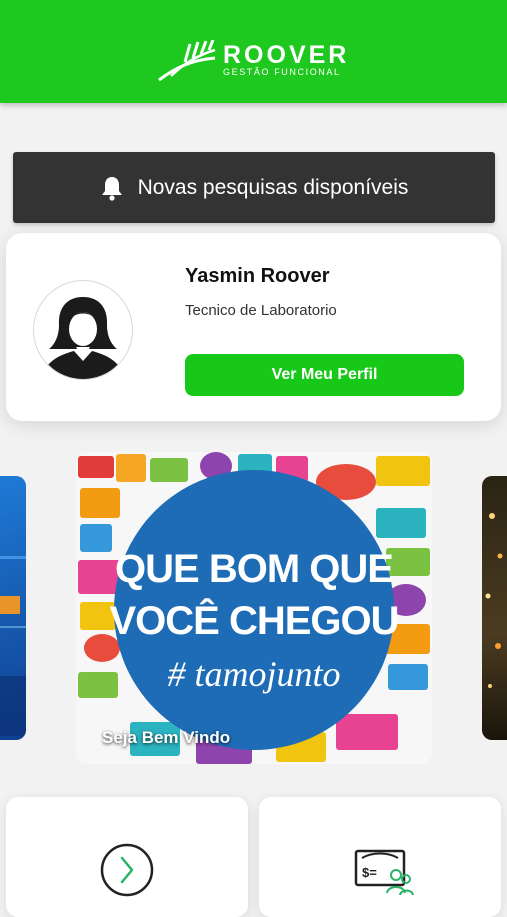  I want to click on profile-name: Yasmin Roover, so click(257, 276).